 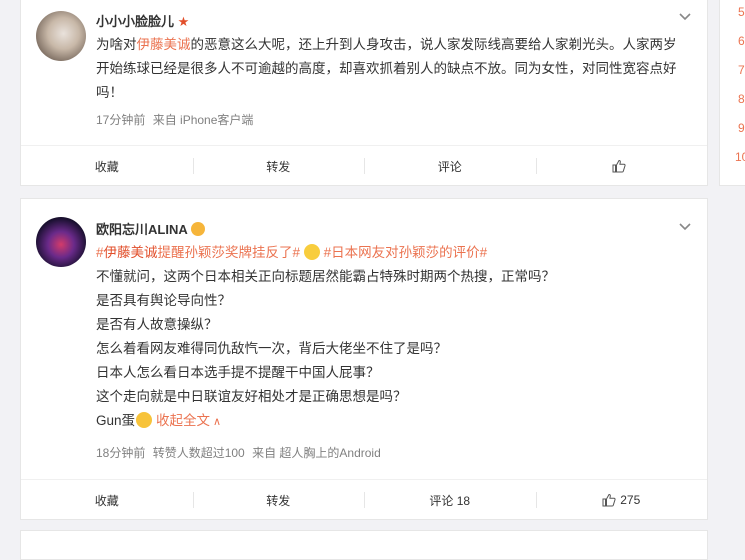 I want to click on text-segment: Gun蛋, so click(x=116, y=420).